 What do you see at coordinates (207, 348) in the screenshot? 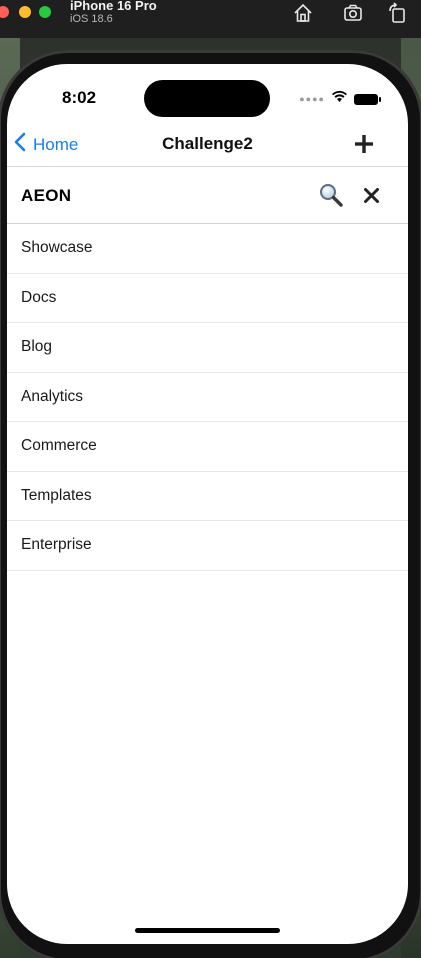
I see `menu-item-blog: Blog` at bounding box center [207, 348].